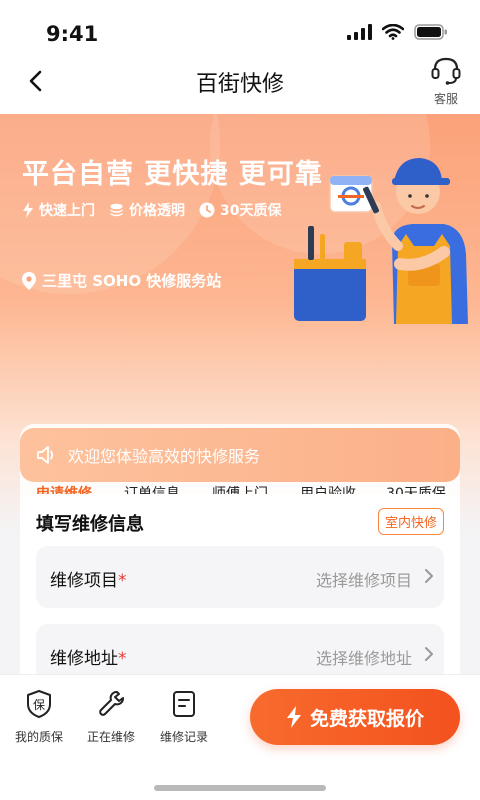  Describe the element at coordinates (164, 456) in the screenshot. I see `notice-text: 欢迎您体验高效的快修服务` at that location.